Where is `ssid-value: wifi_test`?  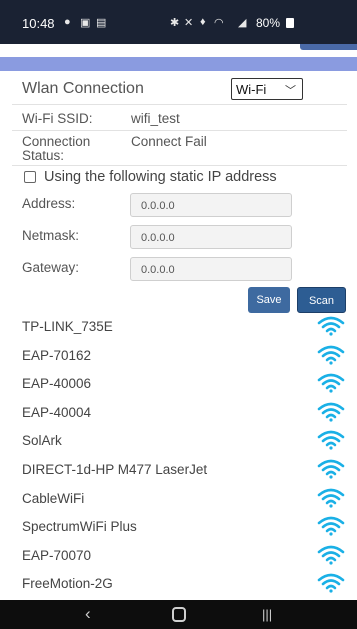
ssid-value: wifi_test is located at coordinates (155, 118).